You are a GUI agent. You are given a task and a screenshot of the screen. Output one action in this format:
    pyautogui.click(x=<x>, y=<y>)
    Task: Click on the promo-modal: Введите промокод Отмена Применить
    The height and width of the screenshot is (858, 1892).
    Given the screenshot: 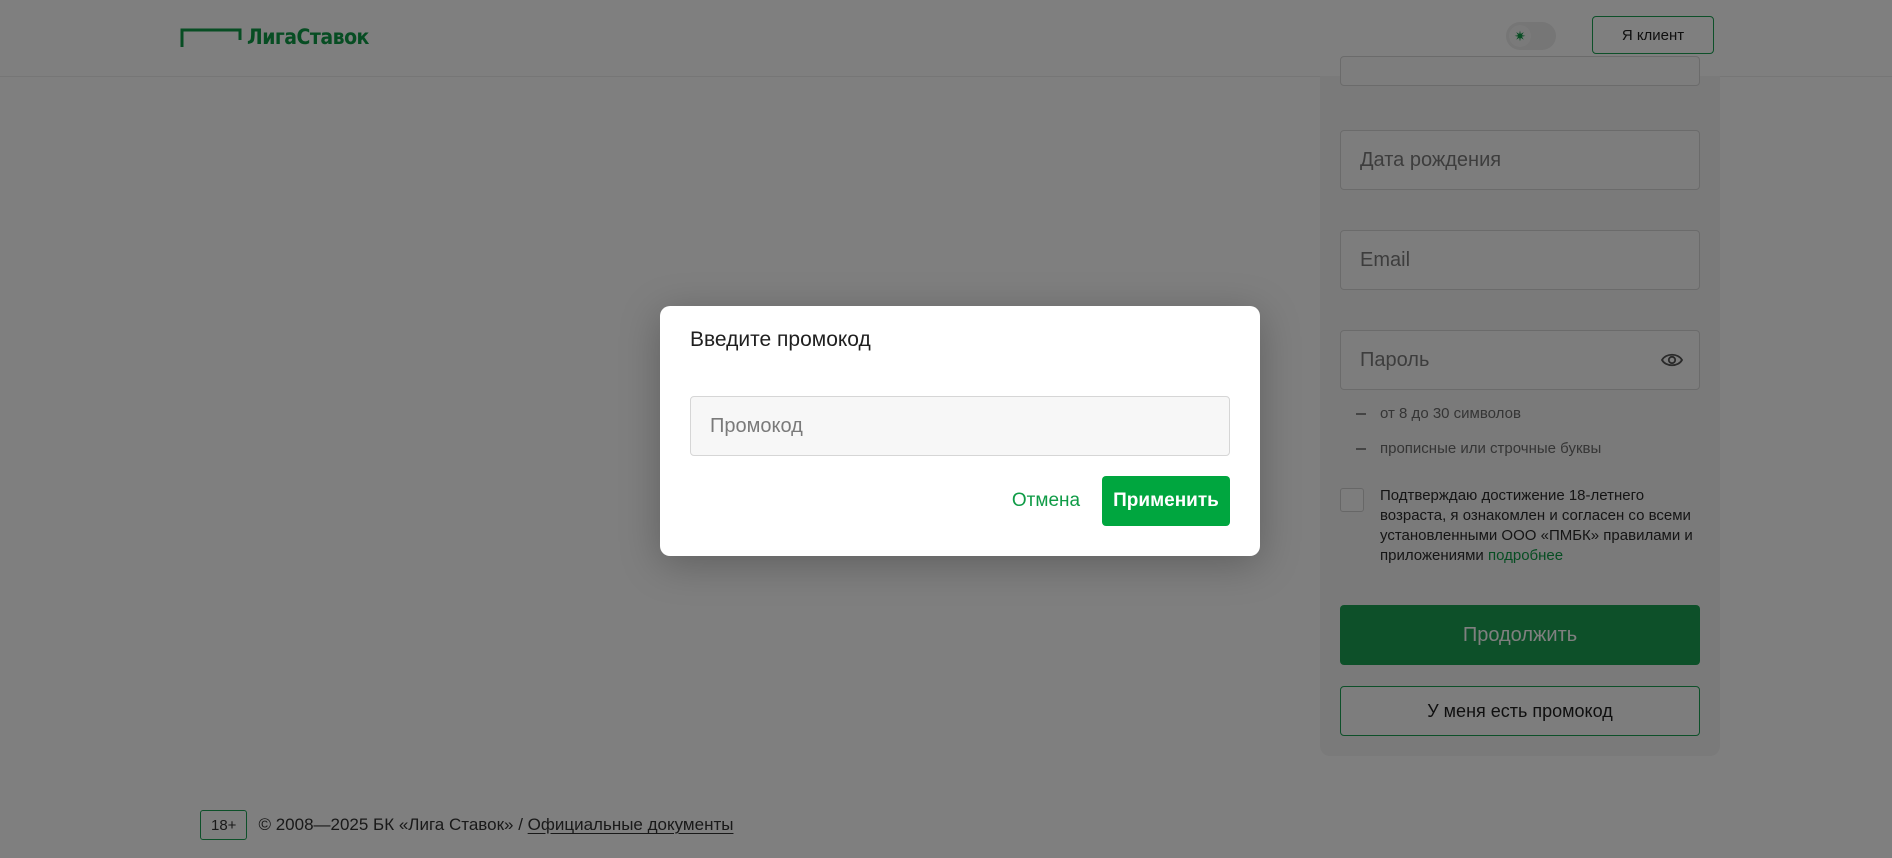 What is the action you would take?
    pyautogui.click(x=960, y=431)
    